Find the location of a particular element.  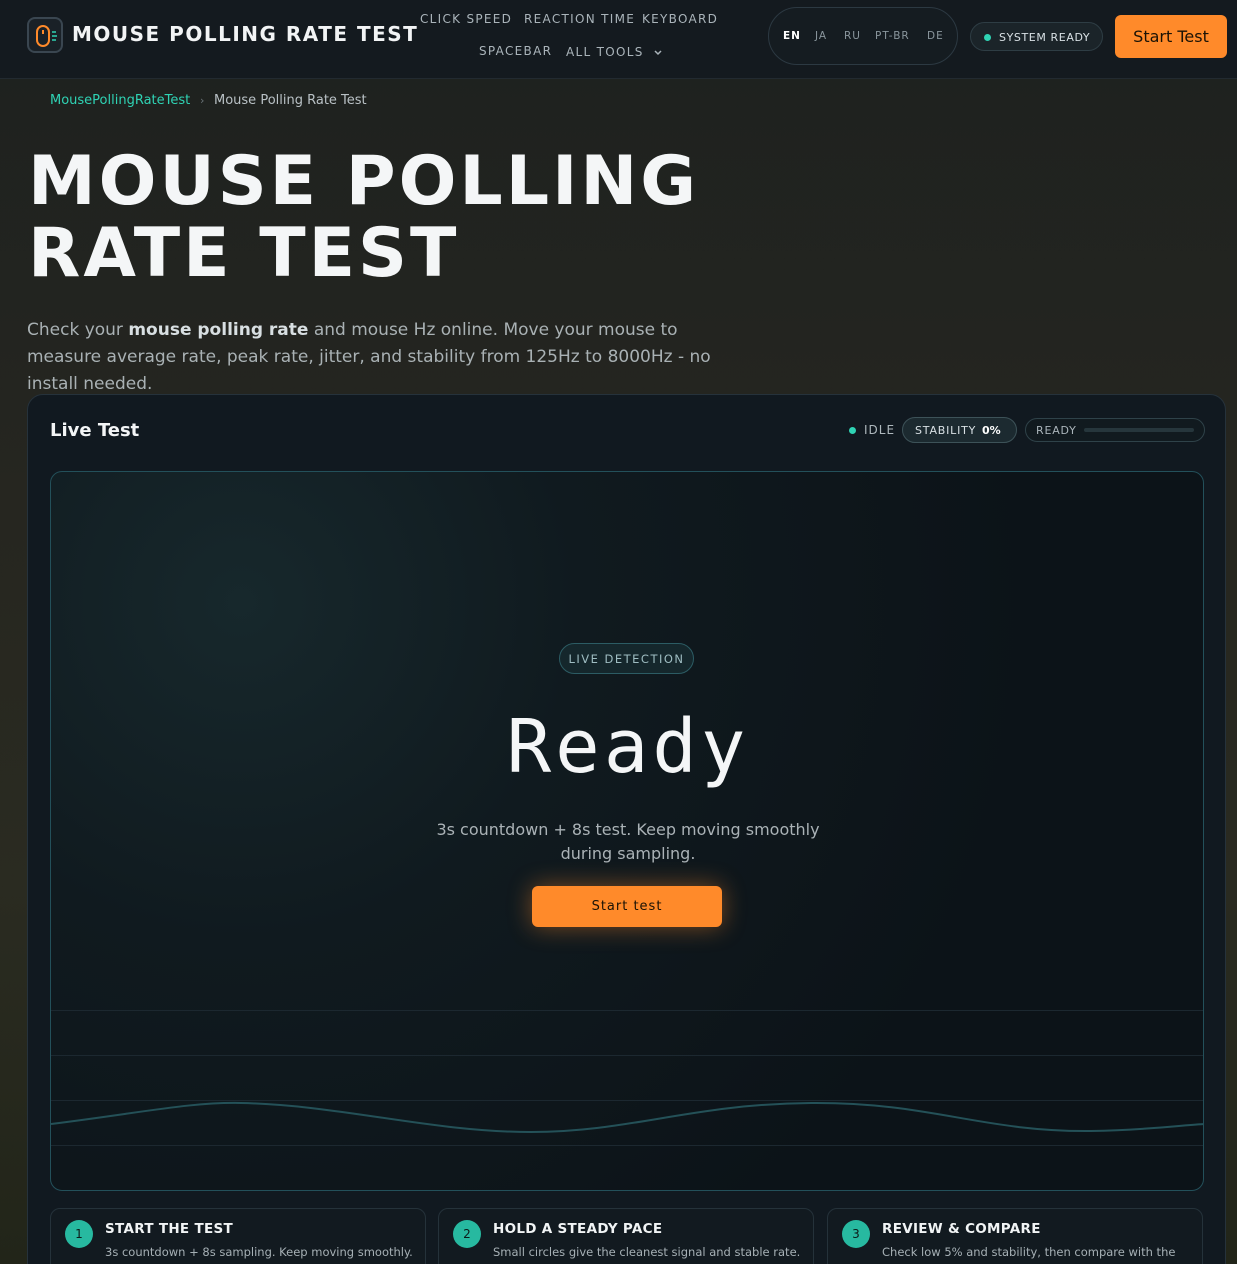

ready-badge: READY is located at coordinates (1115, 430).